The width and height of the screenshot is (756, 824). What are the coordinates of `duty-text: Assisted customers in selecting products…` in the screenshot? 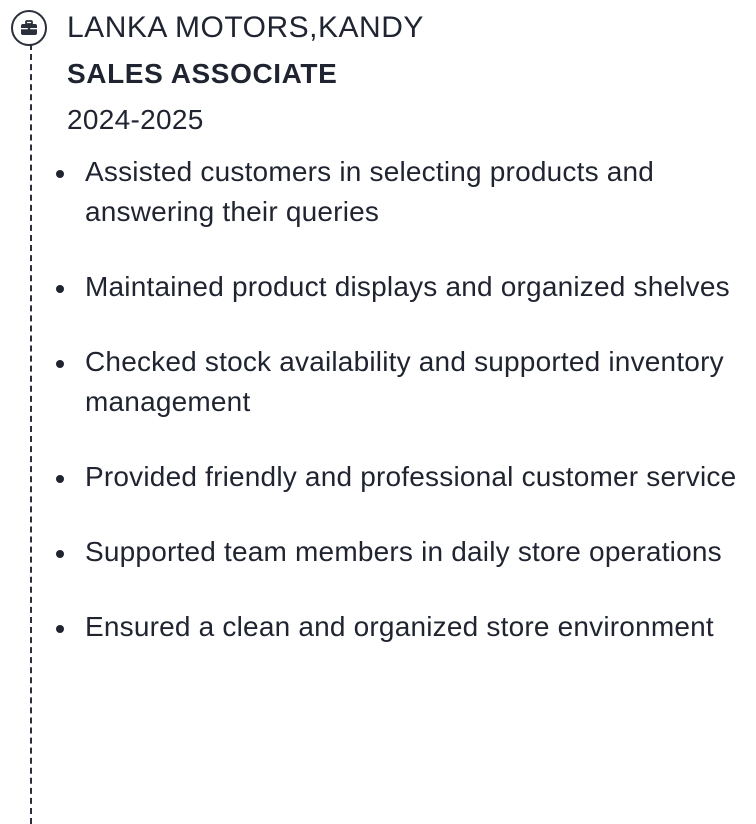 It's located at (370, 191).